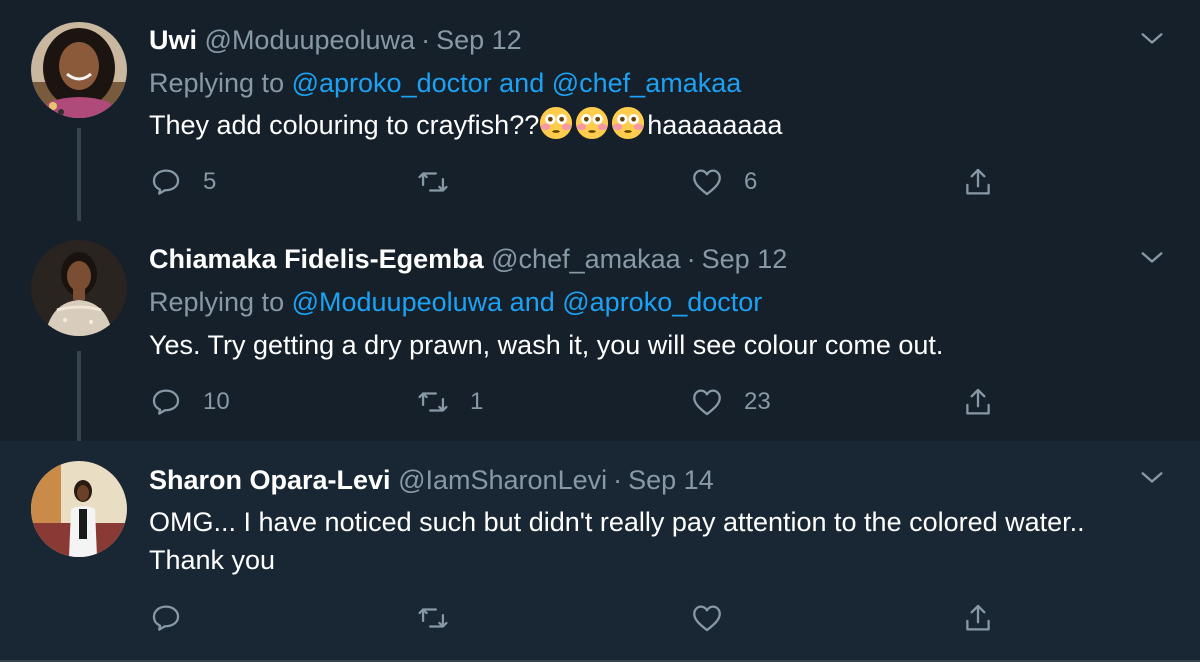 Image resolution: width=1200 pixels, height=662 pixels. Describe the element at coordinates (316, 259) in the screenshot. I see `display-name: Chiamaka Fidelis-Egemba` at that location.